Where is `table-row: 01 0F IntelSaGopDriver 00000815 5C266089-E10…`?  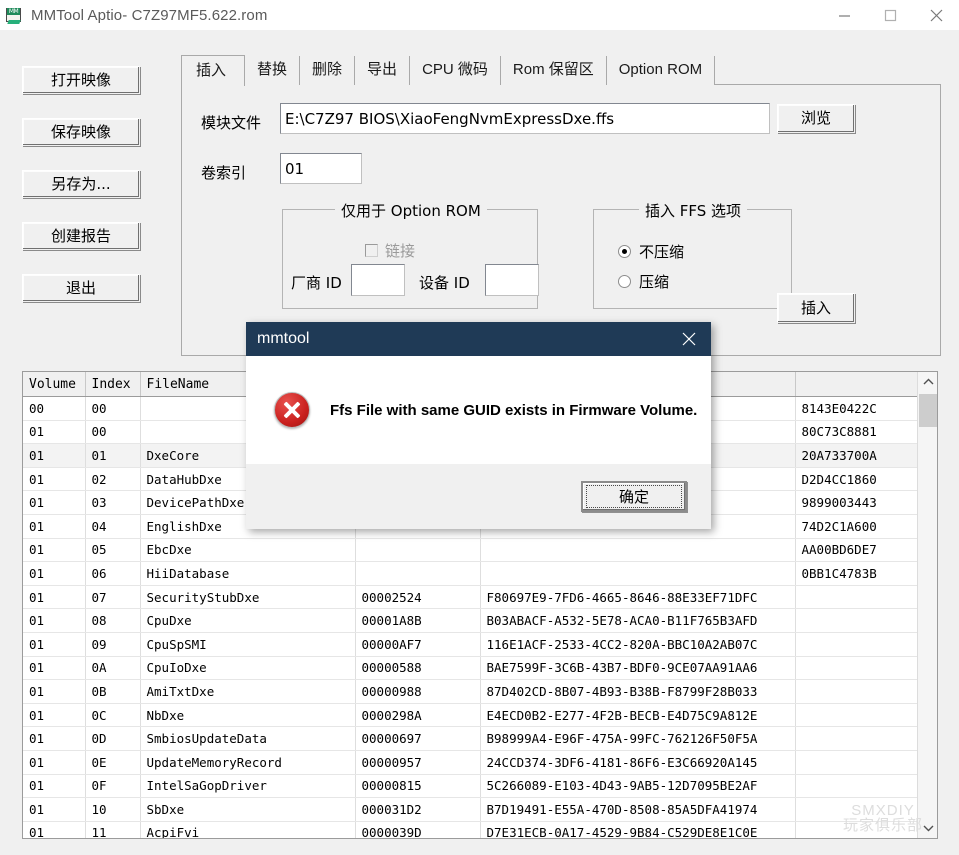 table-row: 01 0F IntelSaGopDriver 00000815 5C266089-E10… is located at coordinates (471, 786).